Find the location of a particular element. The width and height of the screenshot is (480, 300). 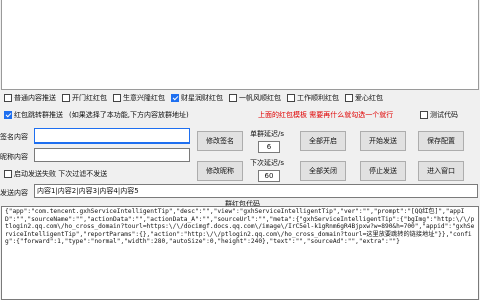

checkbox-open-door-redpacket: 开门红红包 is located at coordinates (84, 98).